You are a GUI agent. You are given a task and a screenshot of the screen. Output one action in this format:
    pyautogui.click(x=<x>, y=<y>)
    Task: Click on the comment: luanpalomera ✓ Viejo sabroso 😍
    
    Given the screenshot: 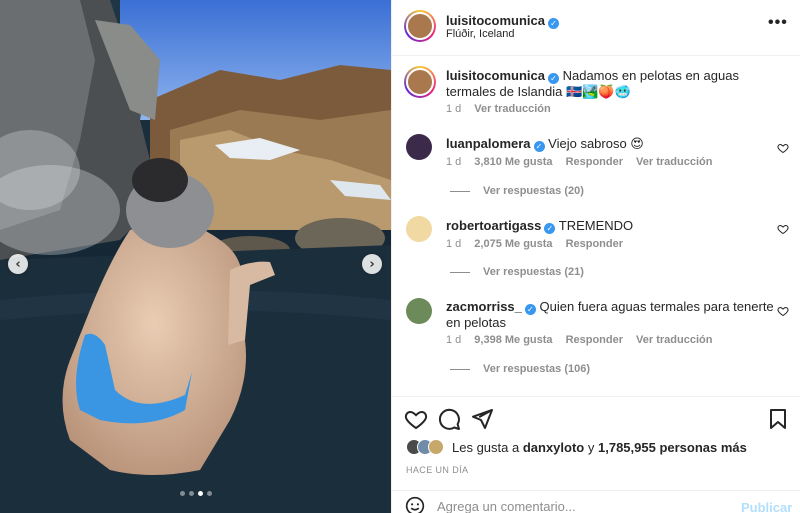 What is the action you would take?
    pyautogui.click(x=611, y=144)
    